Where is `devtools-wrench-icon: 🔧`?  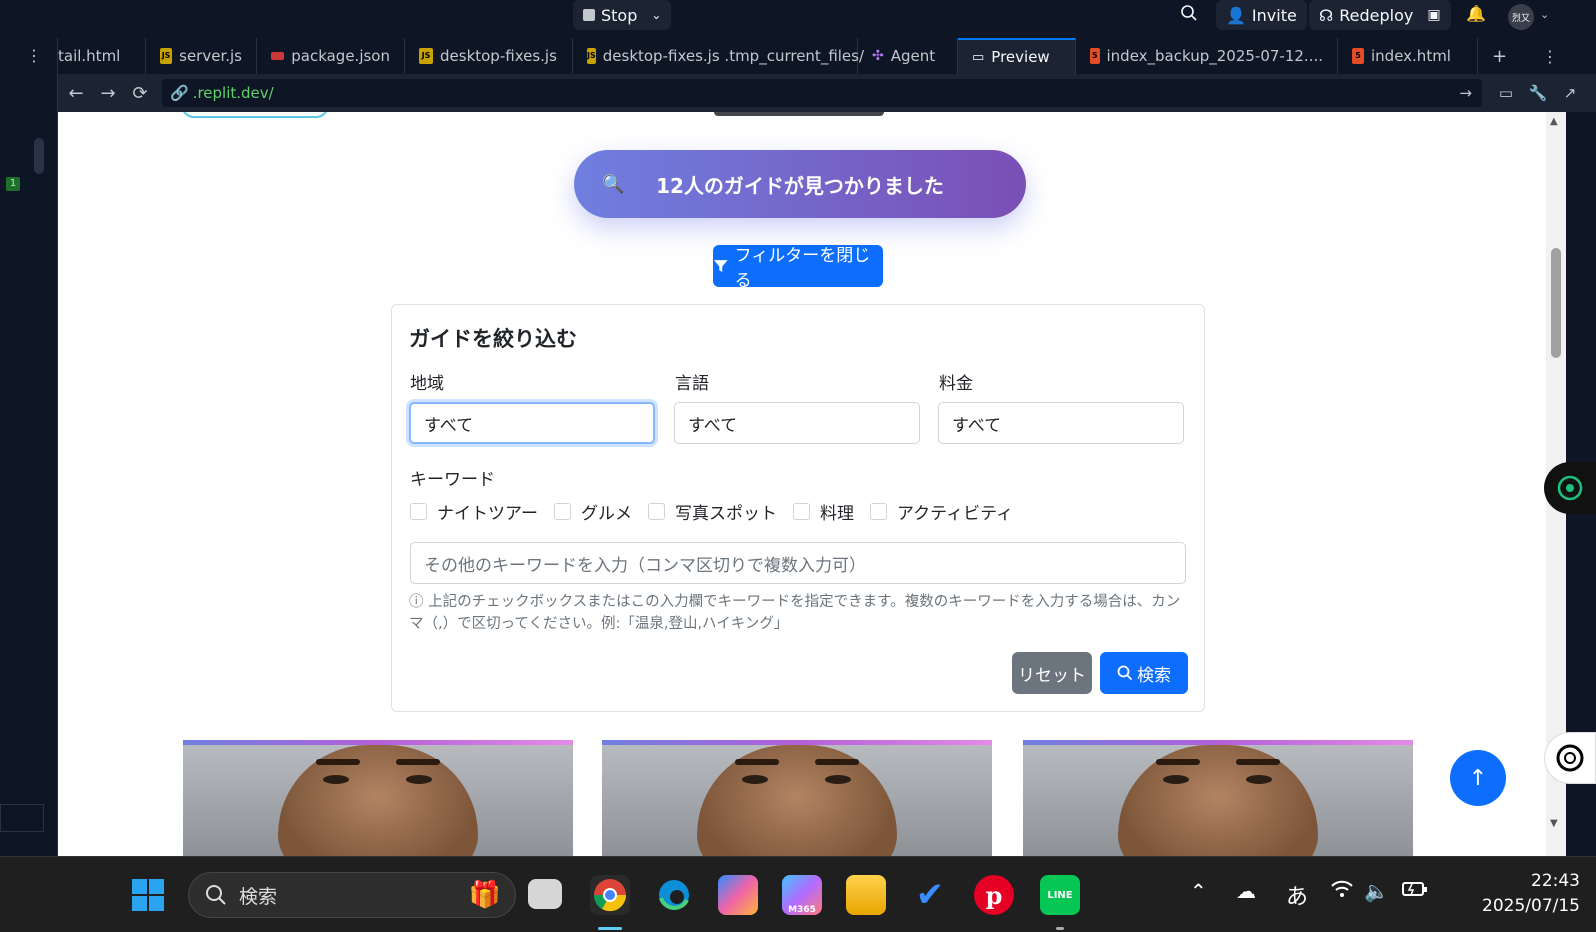
devtools-wrench-icon: 🔧 is located at coordinates (1538, 93).